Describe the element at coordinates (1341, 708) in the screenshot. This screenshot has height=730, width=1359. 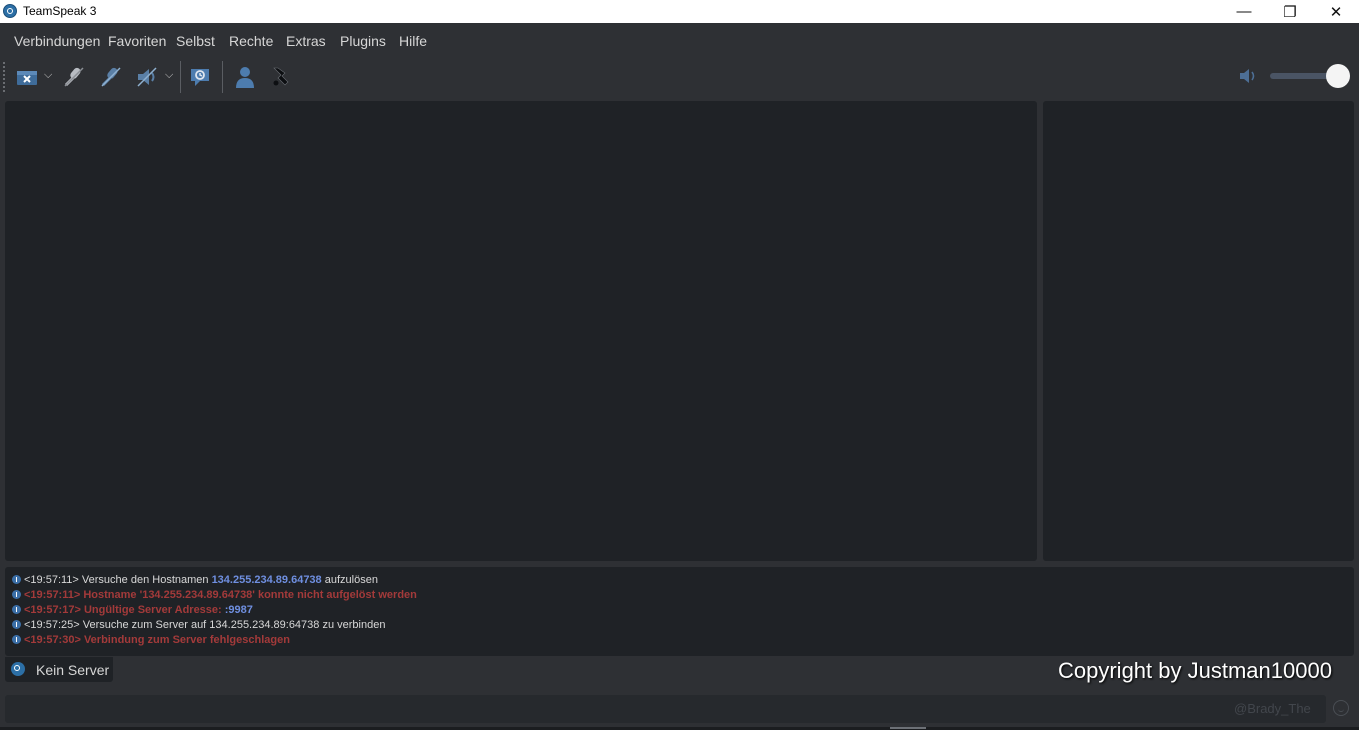
I see `emoji-icon` at that location.